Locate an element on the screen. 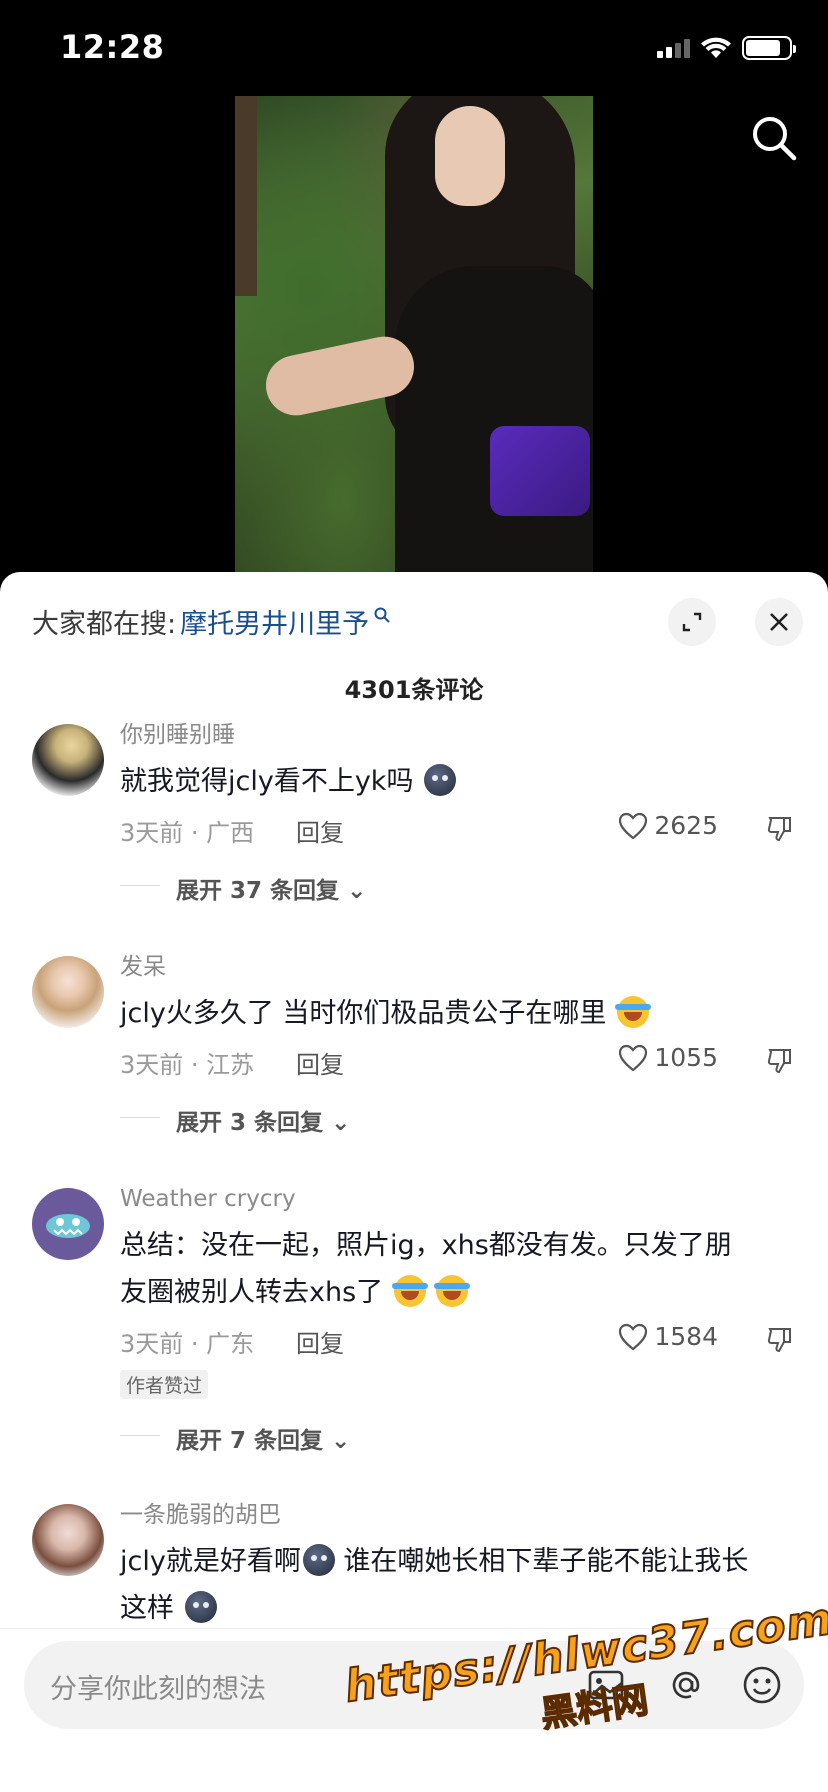 This screenshot has width=828, height=1792. comment-text: jcly火多久了 当时你们极品贵公子在哪里 is located at coordinates (459, 1013).